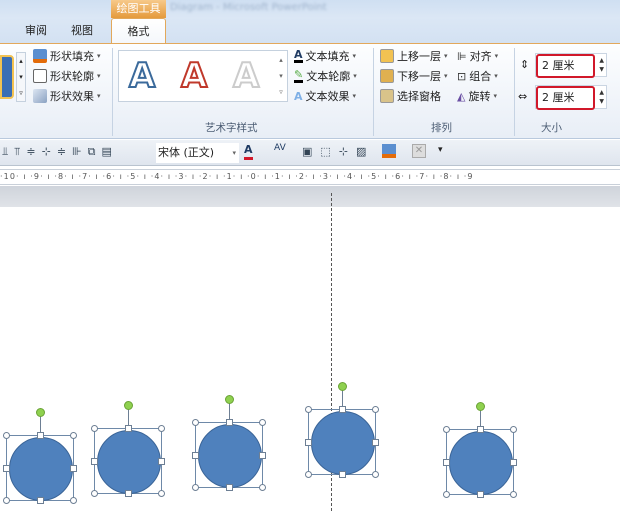 Image resolution: width=620 pixels, height=511 pixels. I want to click on text-effects-button: A 文本效果 ▾, so click(325, 96).